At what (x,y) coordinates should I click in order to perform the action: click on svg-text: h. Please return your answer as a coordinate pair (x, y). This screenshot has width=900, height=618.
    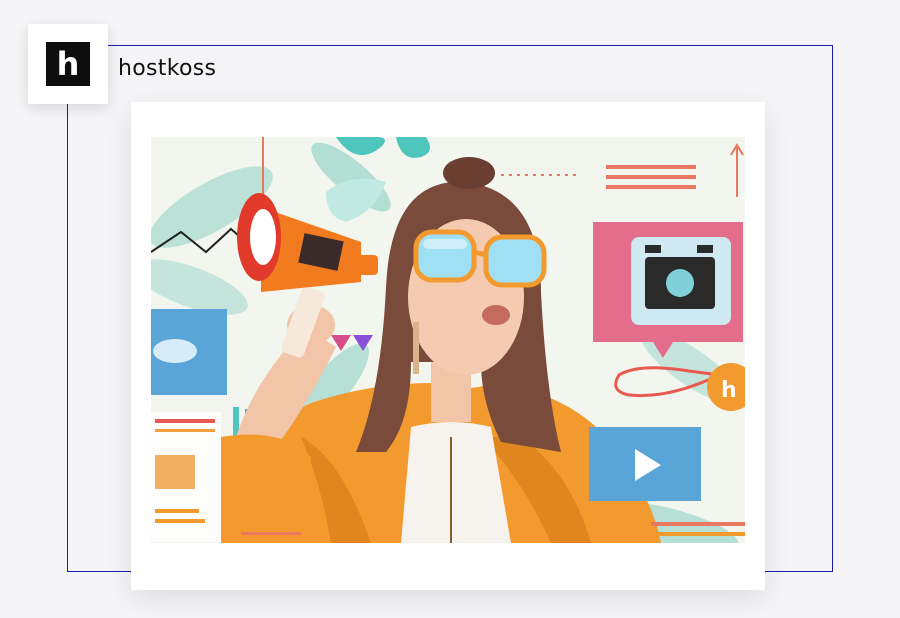
    Looking at the image, I should click on (729, 390).